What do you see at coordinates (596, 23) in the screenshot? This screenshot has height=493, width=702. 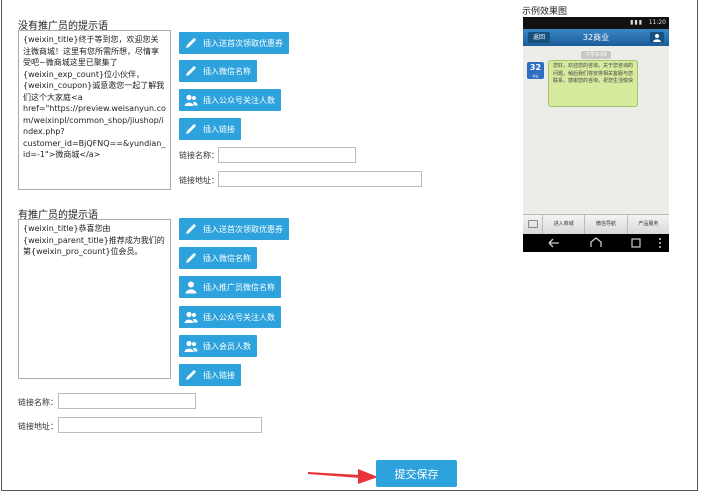 I see `phone-status-bar: ▮▮▮ 11:20` at bounding box center [596, 23].